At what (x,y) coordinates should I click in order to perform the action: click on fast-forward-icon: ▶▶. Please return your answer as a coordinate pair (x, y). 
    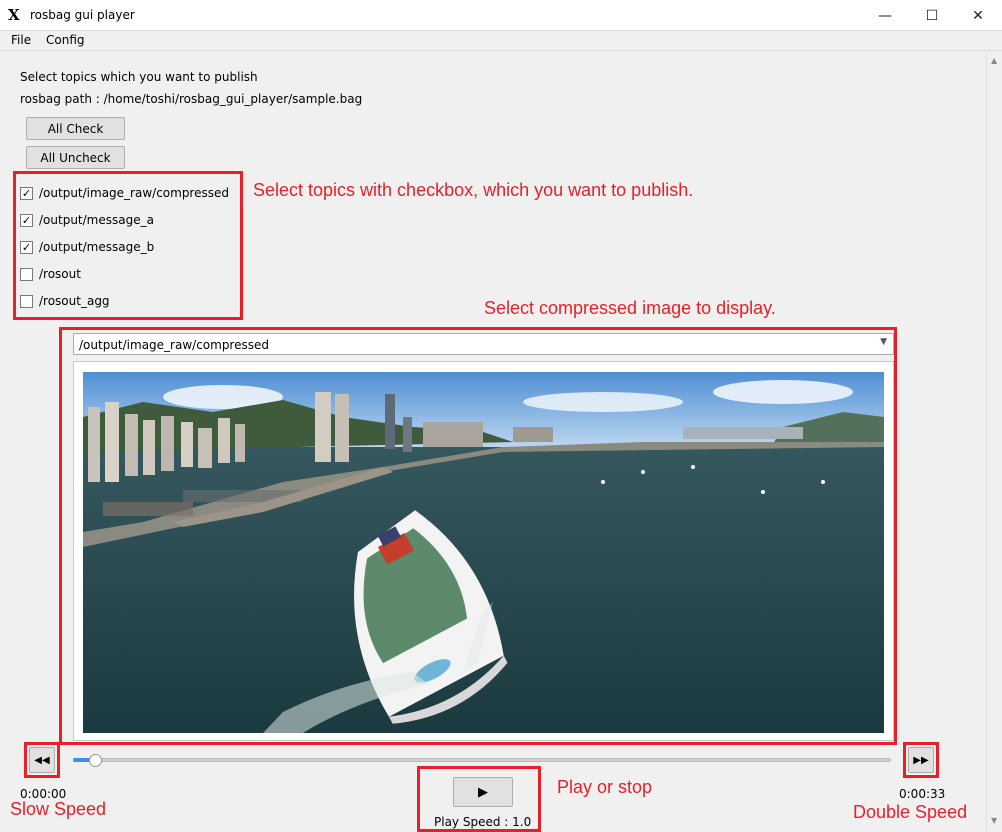
    Looking at the image, I should click on (921, 760).